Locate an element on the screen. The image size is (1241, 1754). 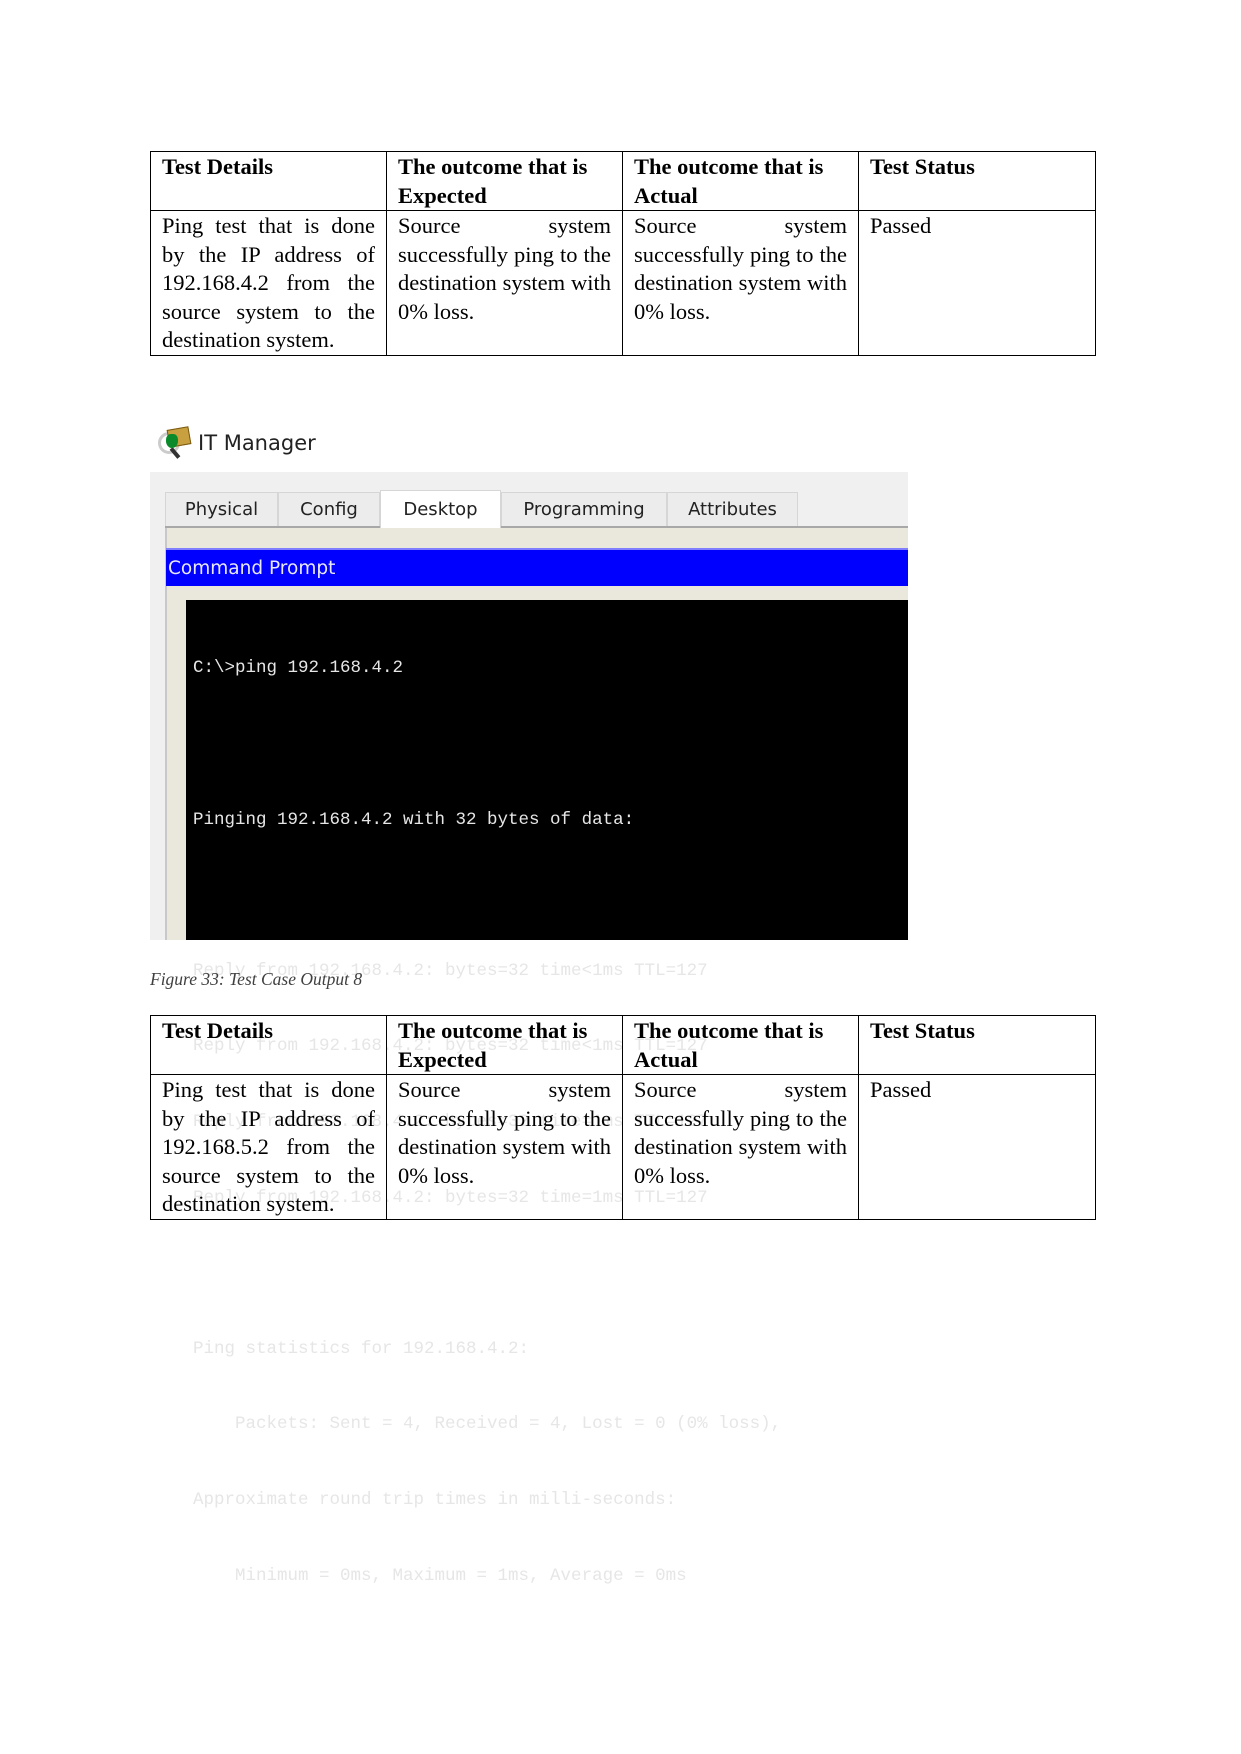
terminal-line: C:\>ping 192.168.4.2 is located at coordinates (298, 668).